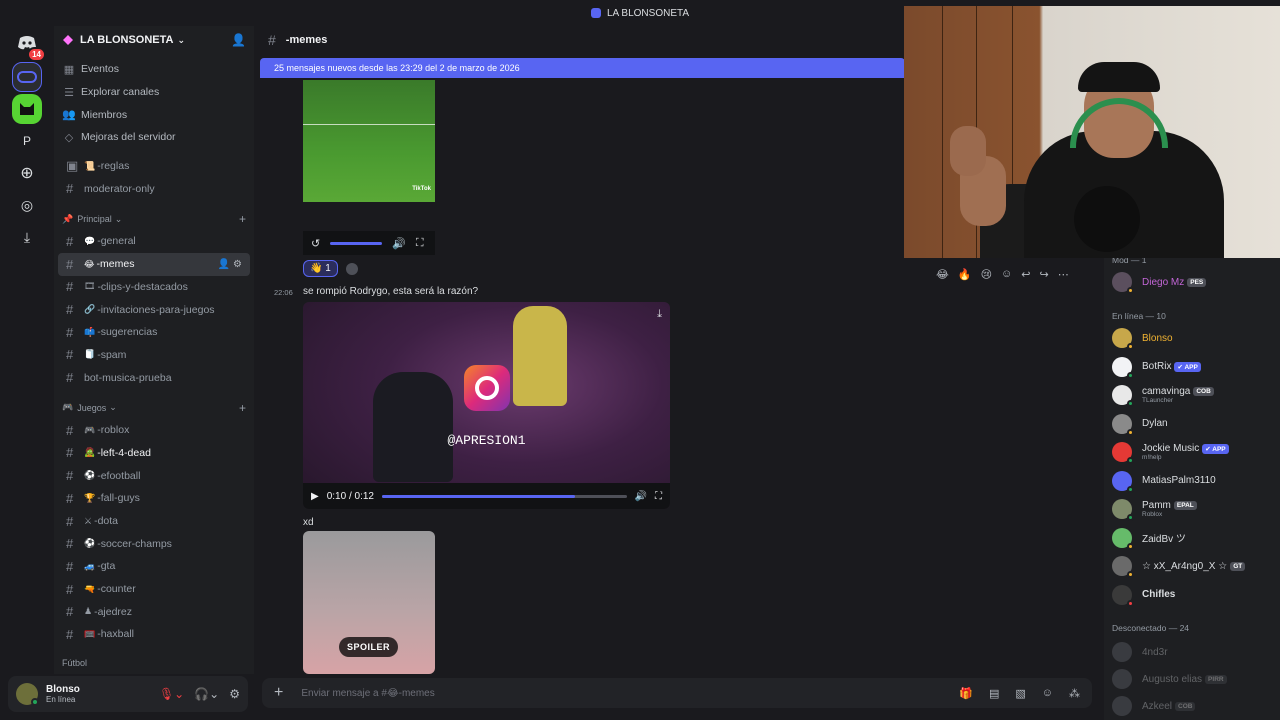 This screenshot has height=720, width=1280. What do you see at coordinates (68, 40) in the screenshot?
I see `server-boost-icon` at bounding box center [68, 40].